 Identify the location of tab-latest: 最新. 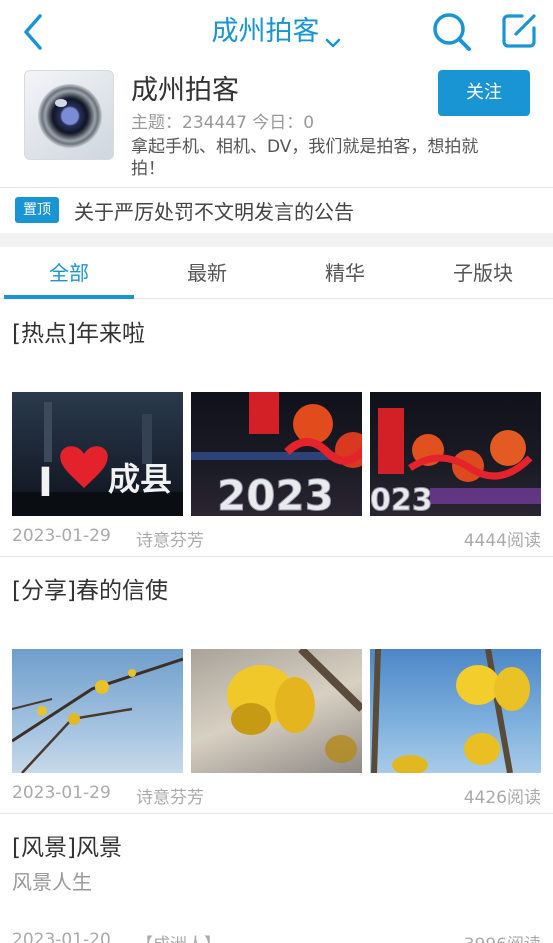
(207, 273).